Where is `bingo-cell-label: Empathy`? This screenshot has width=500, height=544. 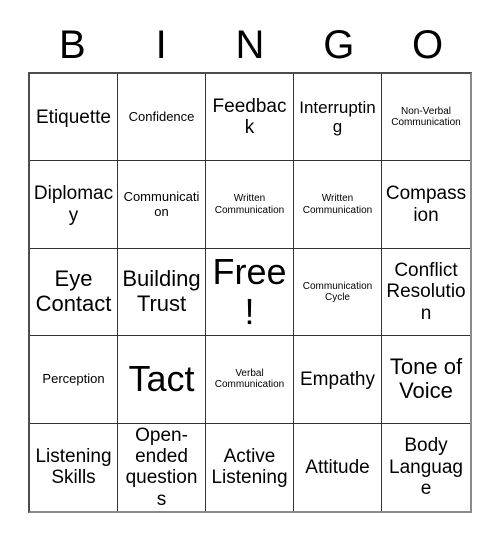 bingo-cell-label: Empathy is located at coordinates (337, 379).